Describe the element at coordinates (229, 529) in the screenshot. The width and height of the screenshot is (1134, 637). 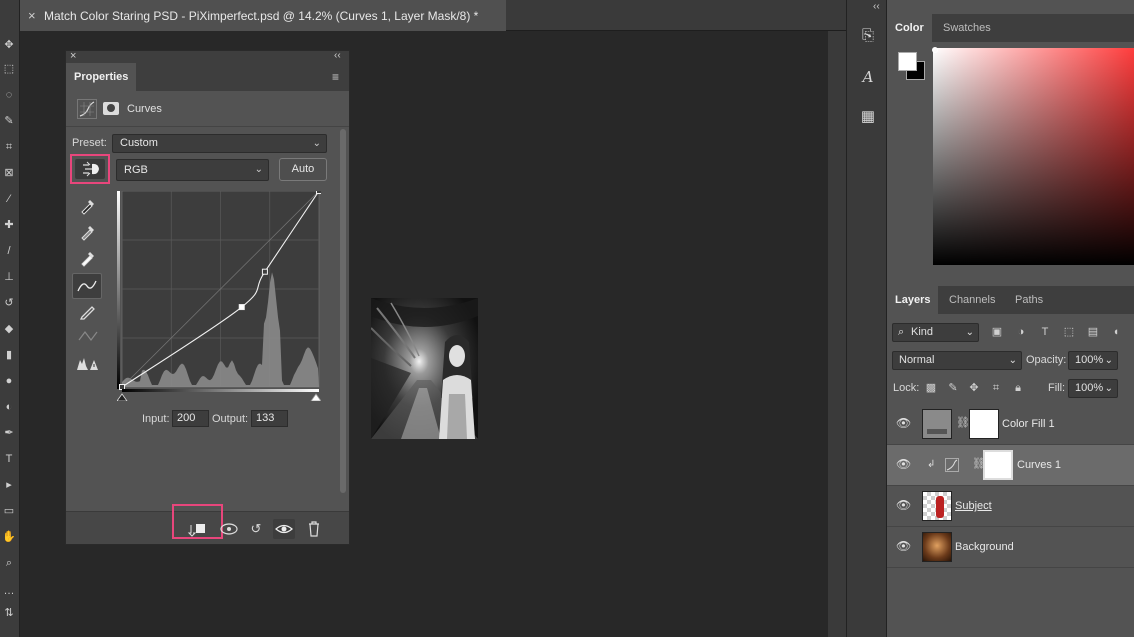
I see `view-previous-icon` at that location.